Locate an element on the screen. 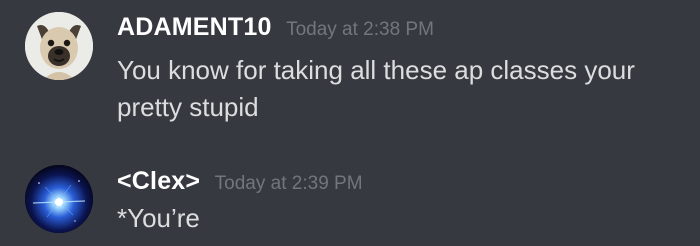 Image resolution: width=700 pixels, height=246 pixels. username: ADAMENT10 is located at coordinates (194, 27).